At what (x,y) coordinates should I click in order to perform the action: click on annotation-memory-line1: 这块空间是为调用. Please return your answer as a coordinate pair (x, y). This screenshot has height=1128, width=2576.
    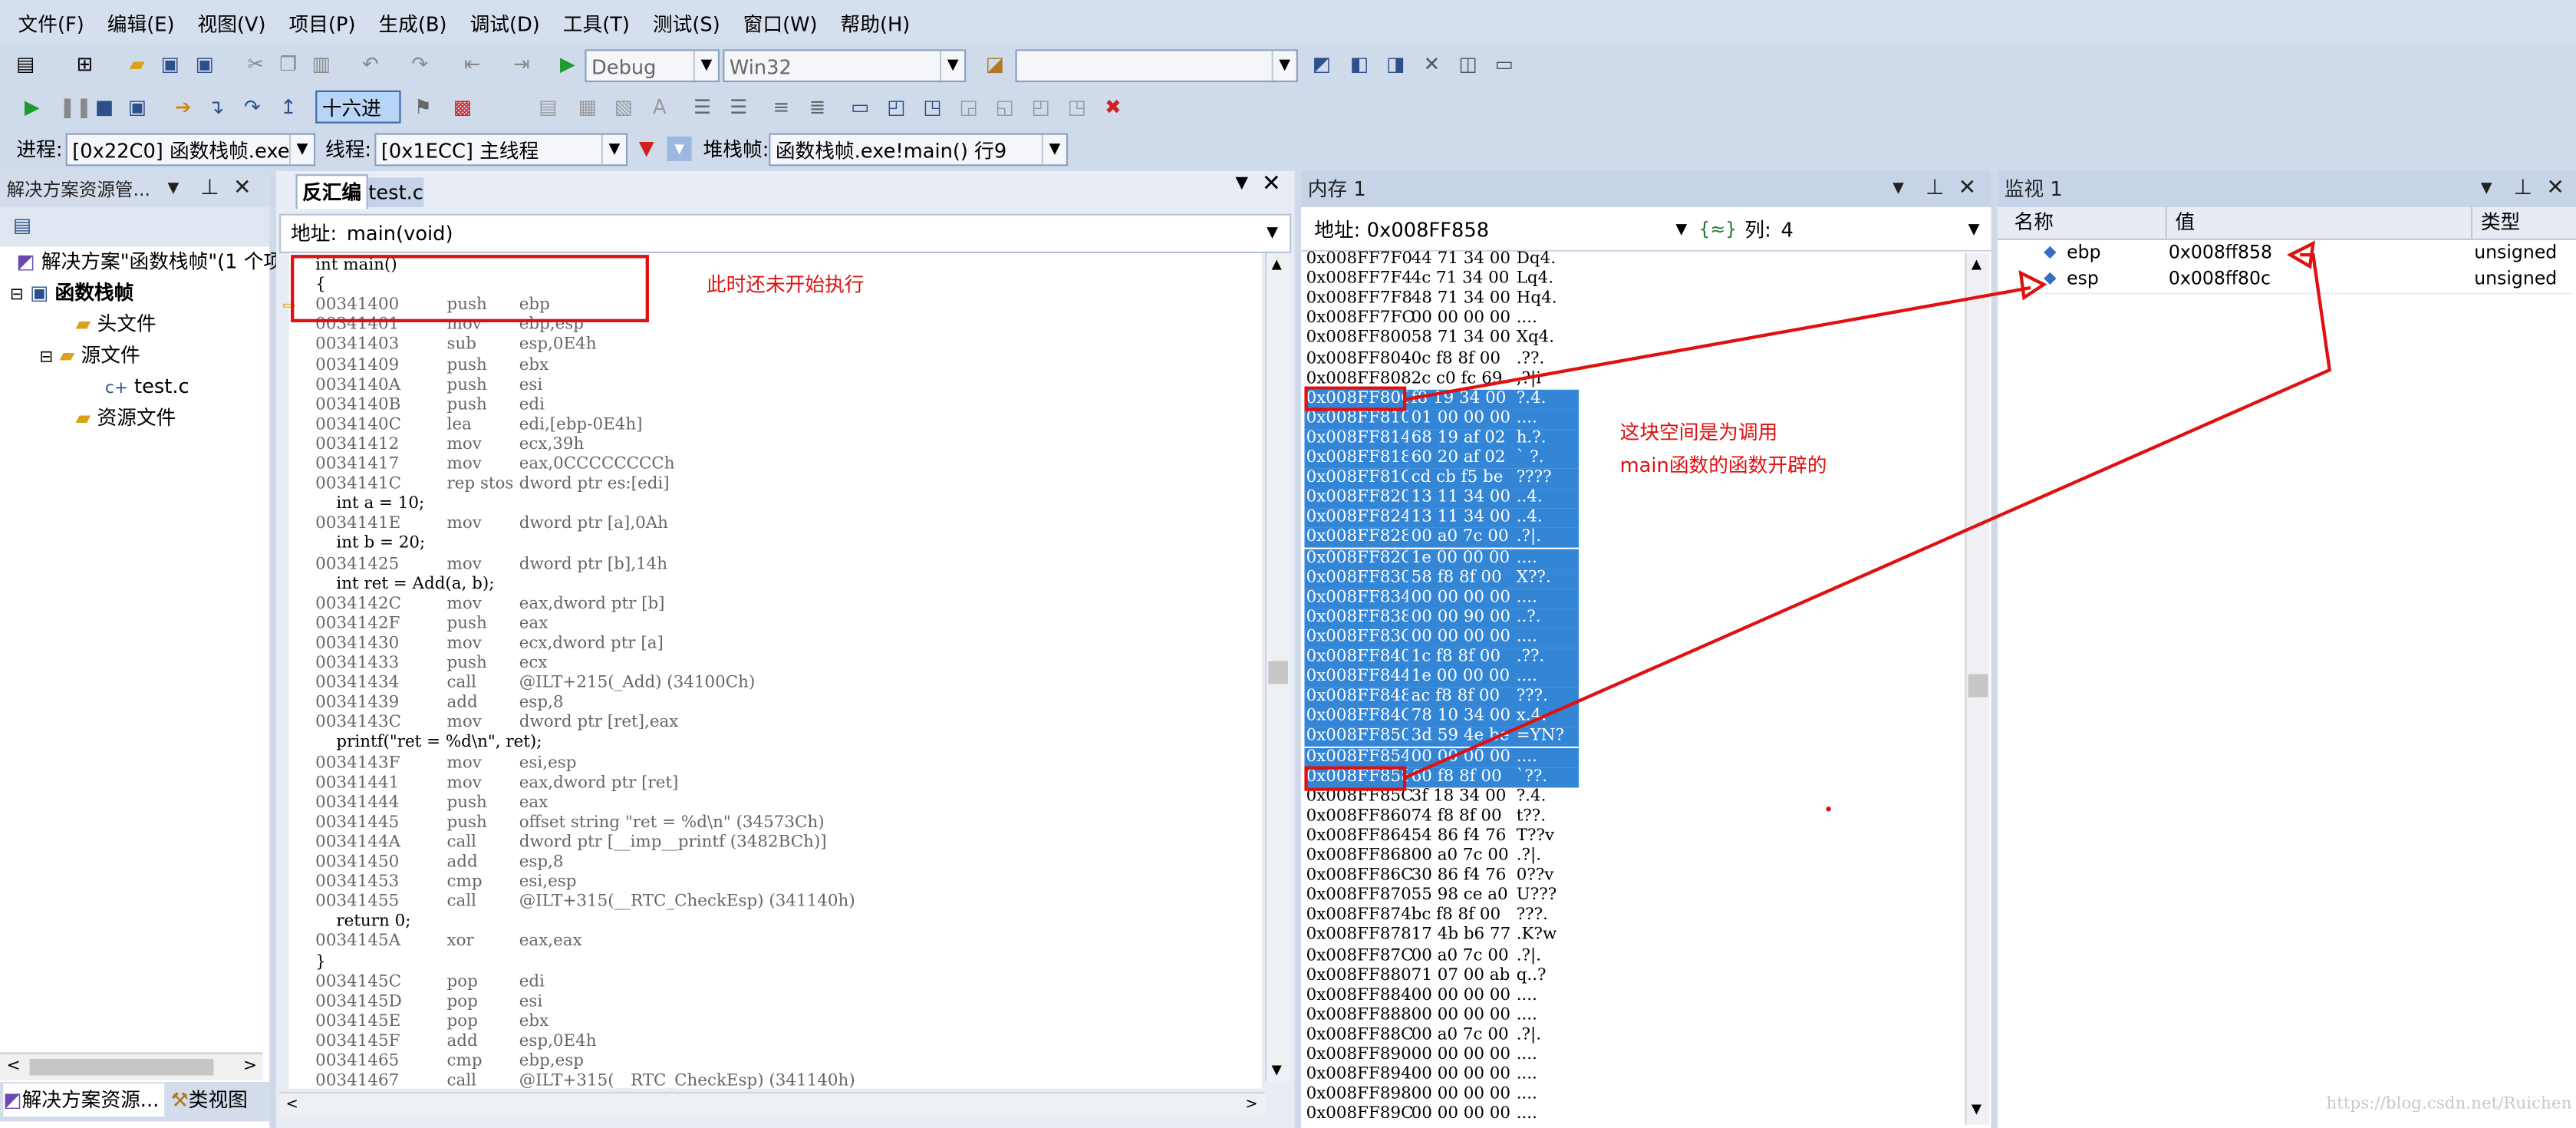
    Looking at the image, I should click on (1698, 432).